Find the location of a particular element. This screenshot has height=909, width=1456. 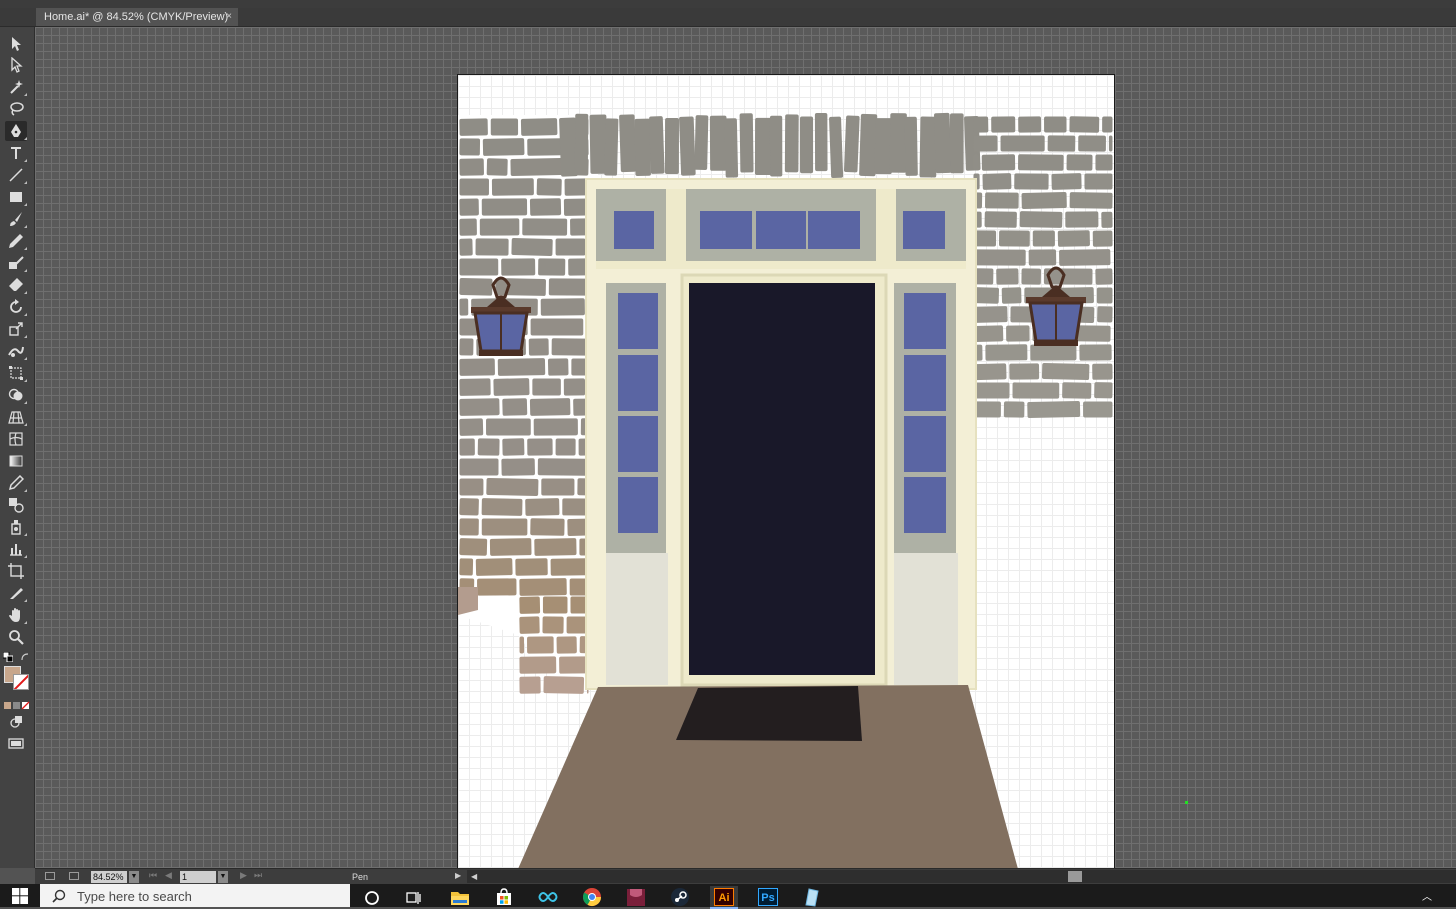

file-explorer-icon is located at coordinates (460, 896).